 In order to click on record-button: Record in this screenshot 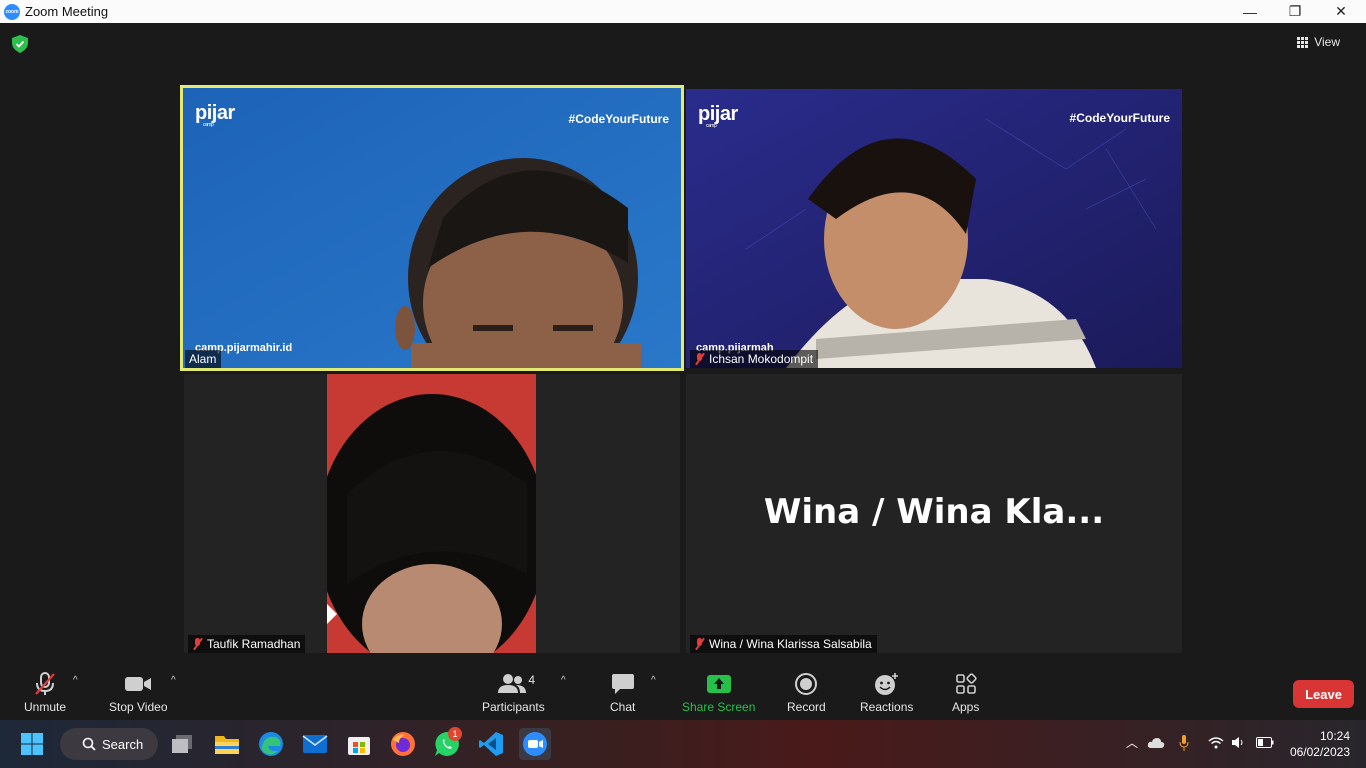, I will do `click(806, 691)`.